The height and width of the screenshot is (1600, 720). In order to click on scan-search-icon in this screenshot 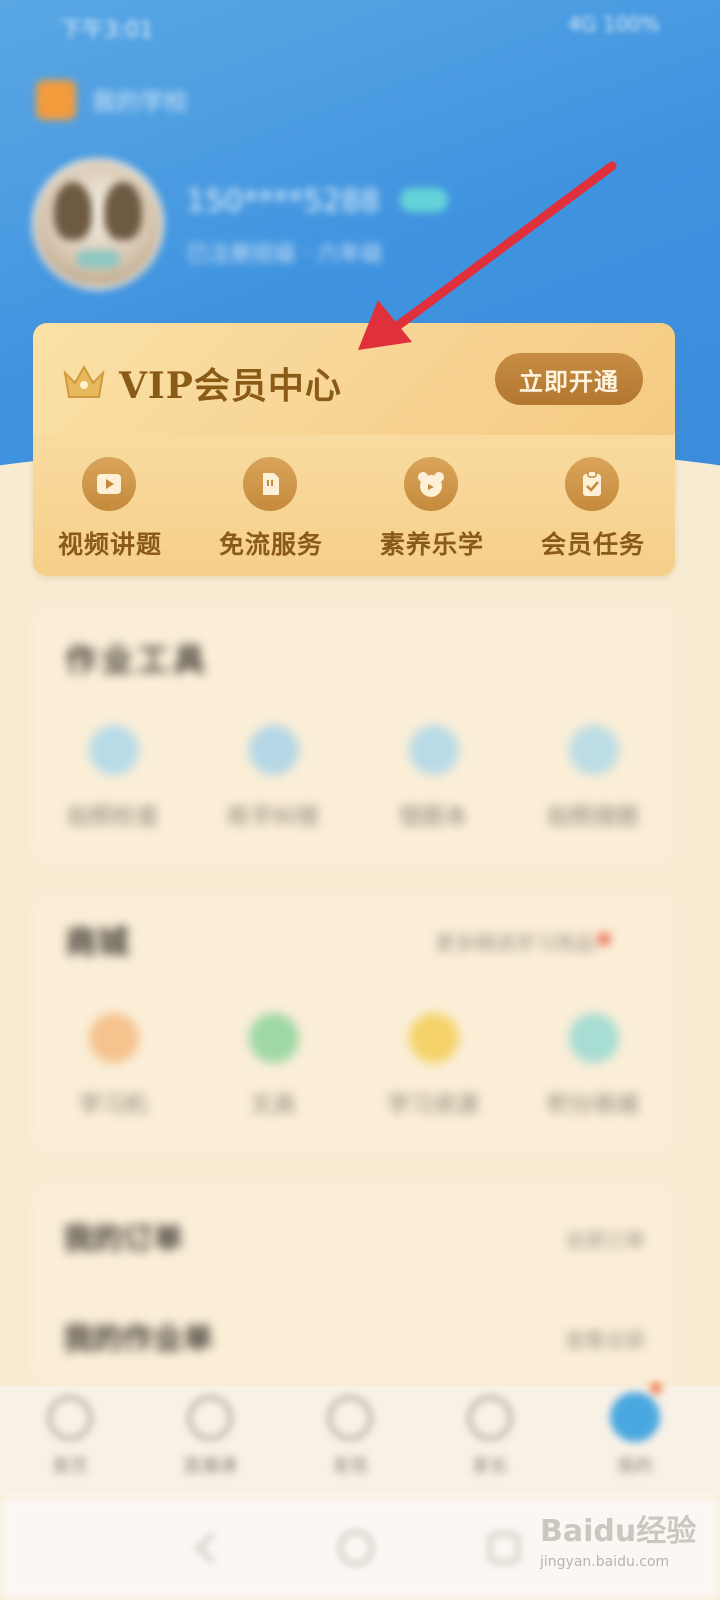, I will do `click(594, 750)`.